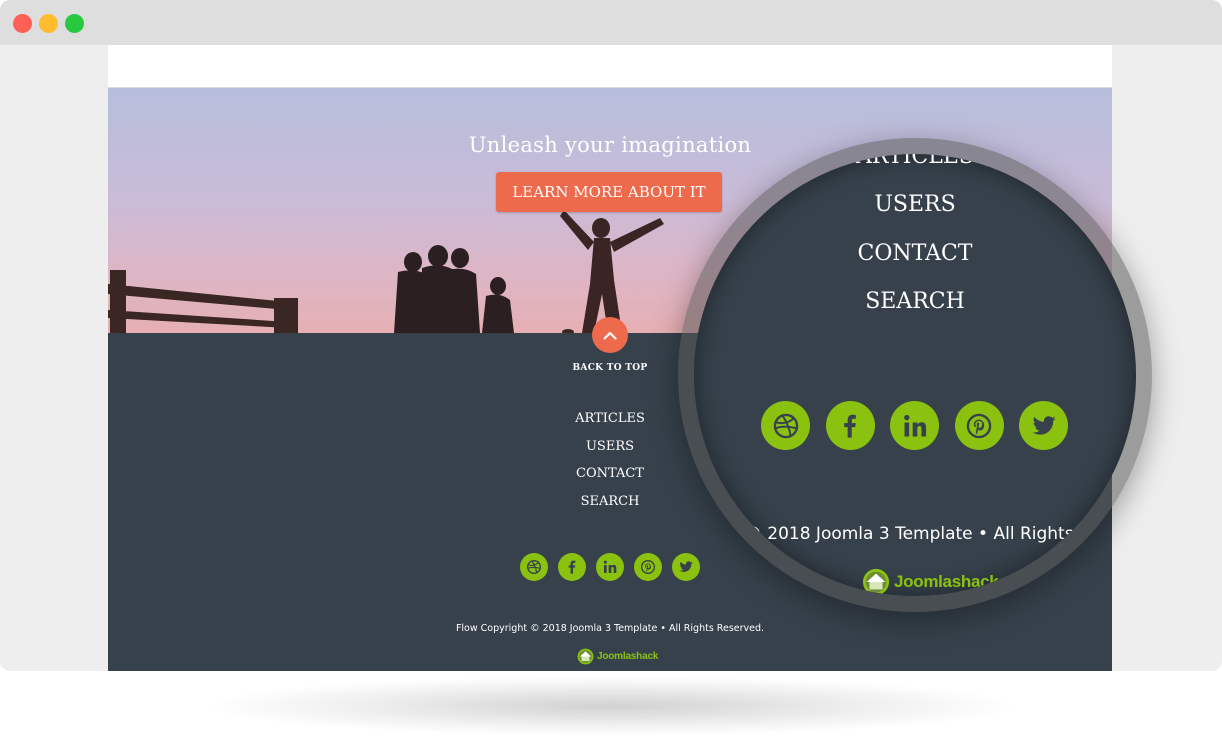 The height and width of the screenshot is (748, 1222). What do you see at coordinates (610, 66) in the screenshot?
I see `top-bar` at bounding box center [610, 66].